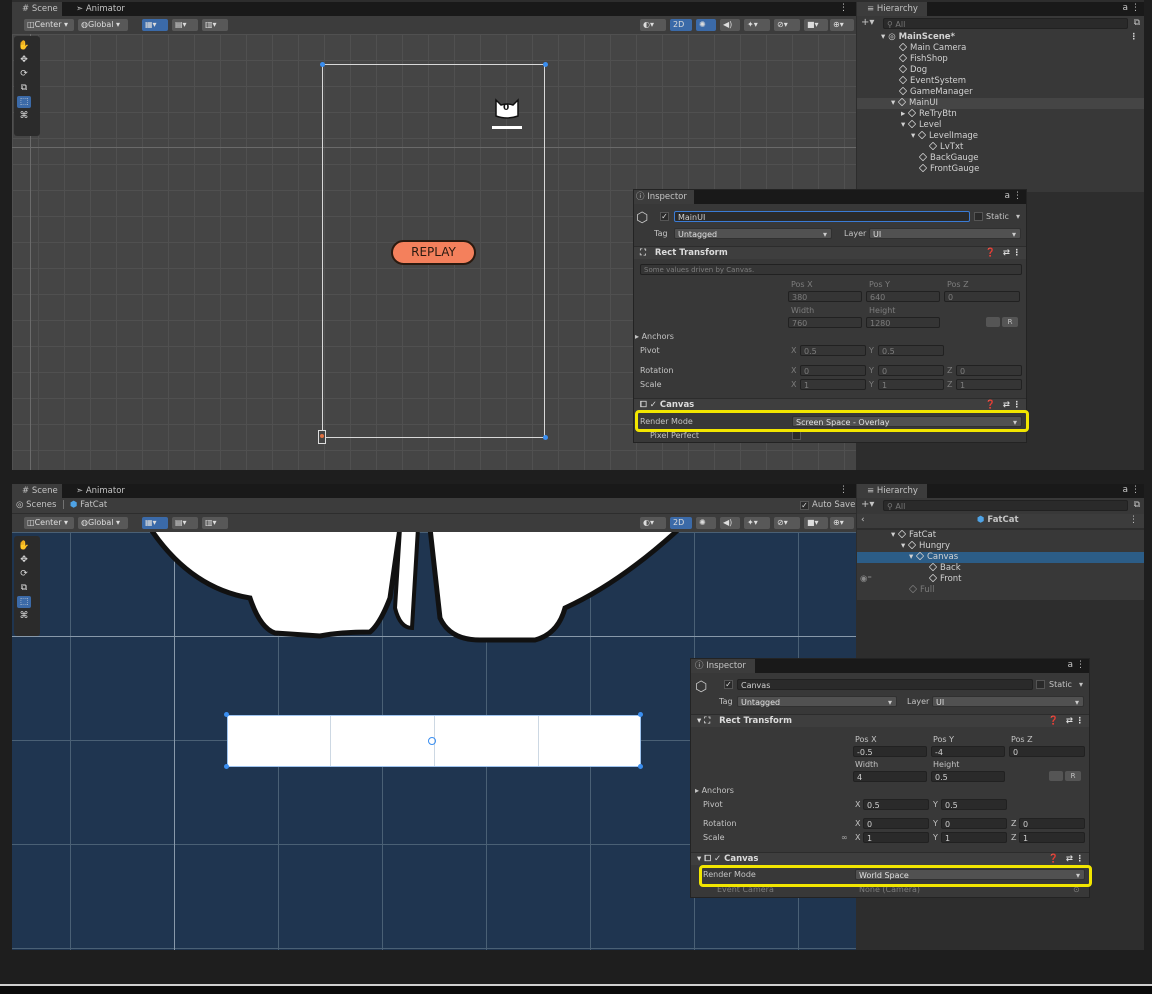 This screenshot has width=1152, height=994. What do you see at coordinates (36, 505) in the screenshot?
I see `breadcrumb-scenes: ◎ Scenes` at bounding box center [36, 505].